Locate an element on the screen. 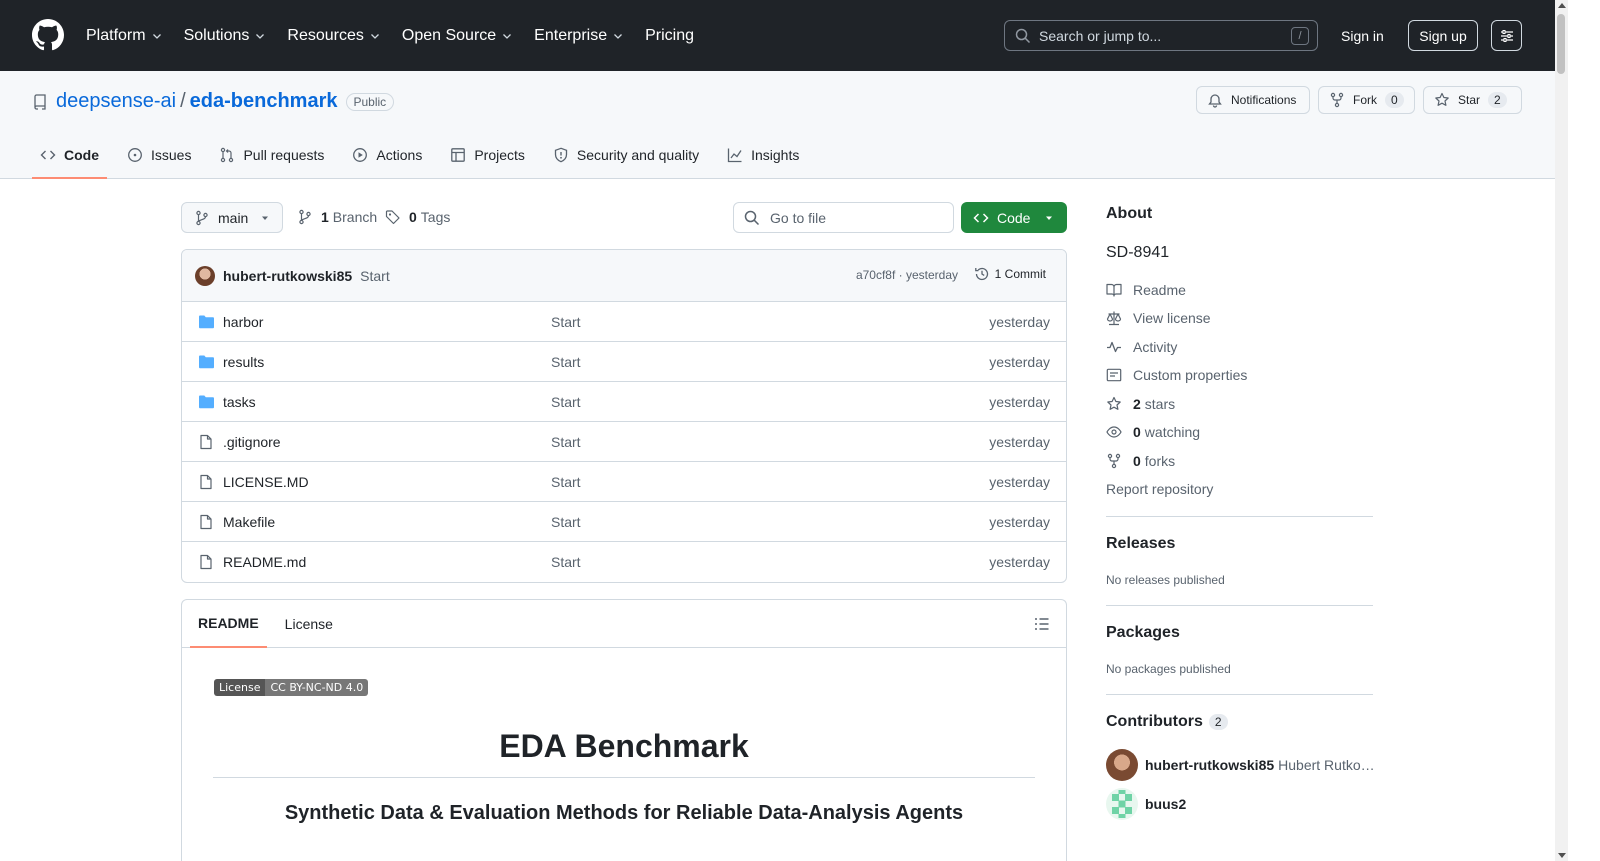  nav-platform: Platform is located at coordinates (124, 36).